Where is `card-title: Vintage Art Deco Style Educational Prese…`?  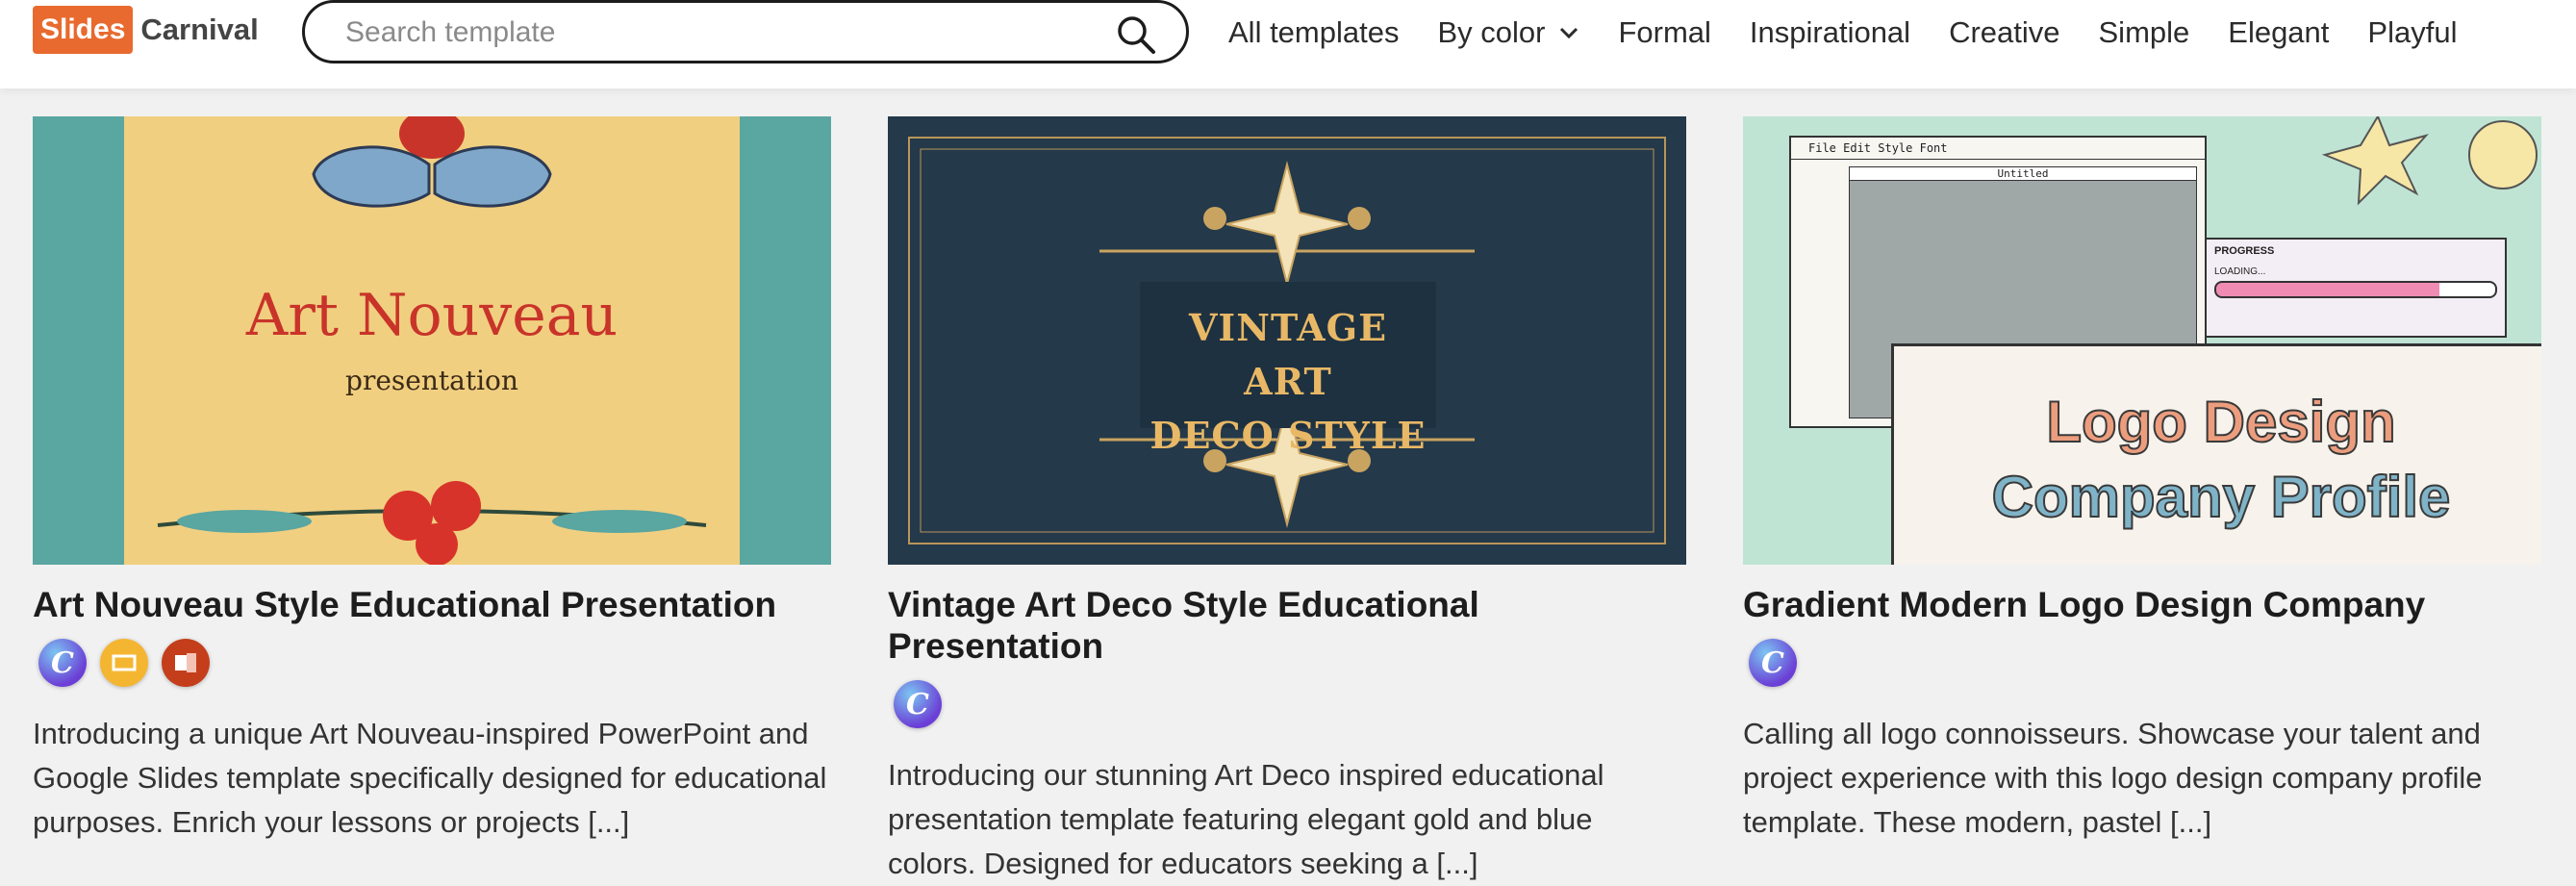 card-title: Vintage Art Deco Style Educational Prese… is located at coordinates (1287, 625).